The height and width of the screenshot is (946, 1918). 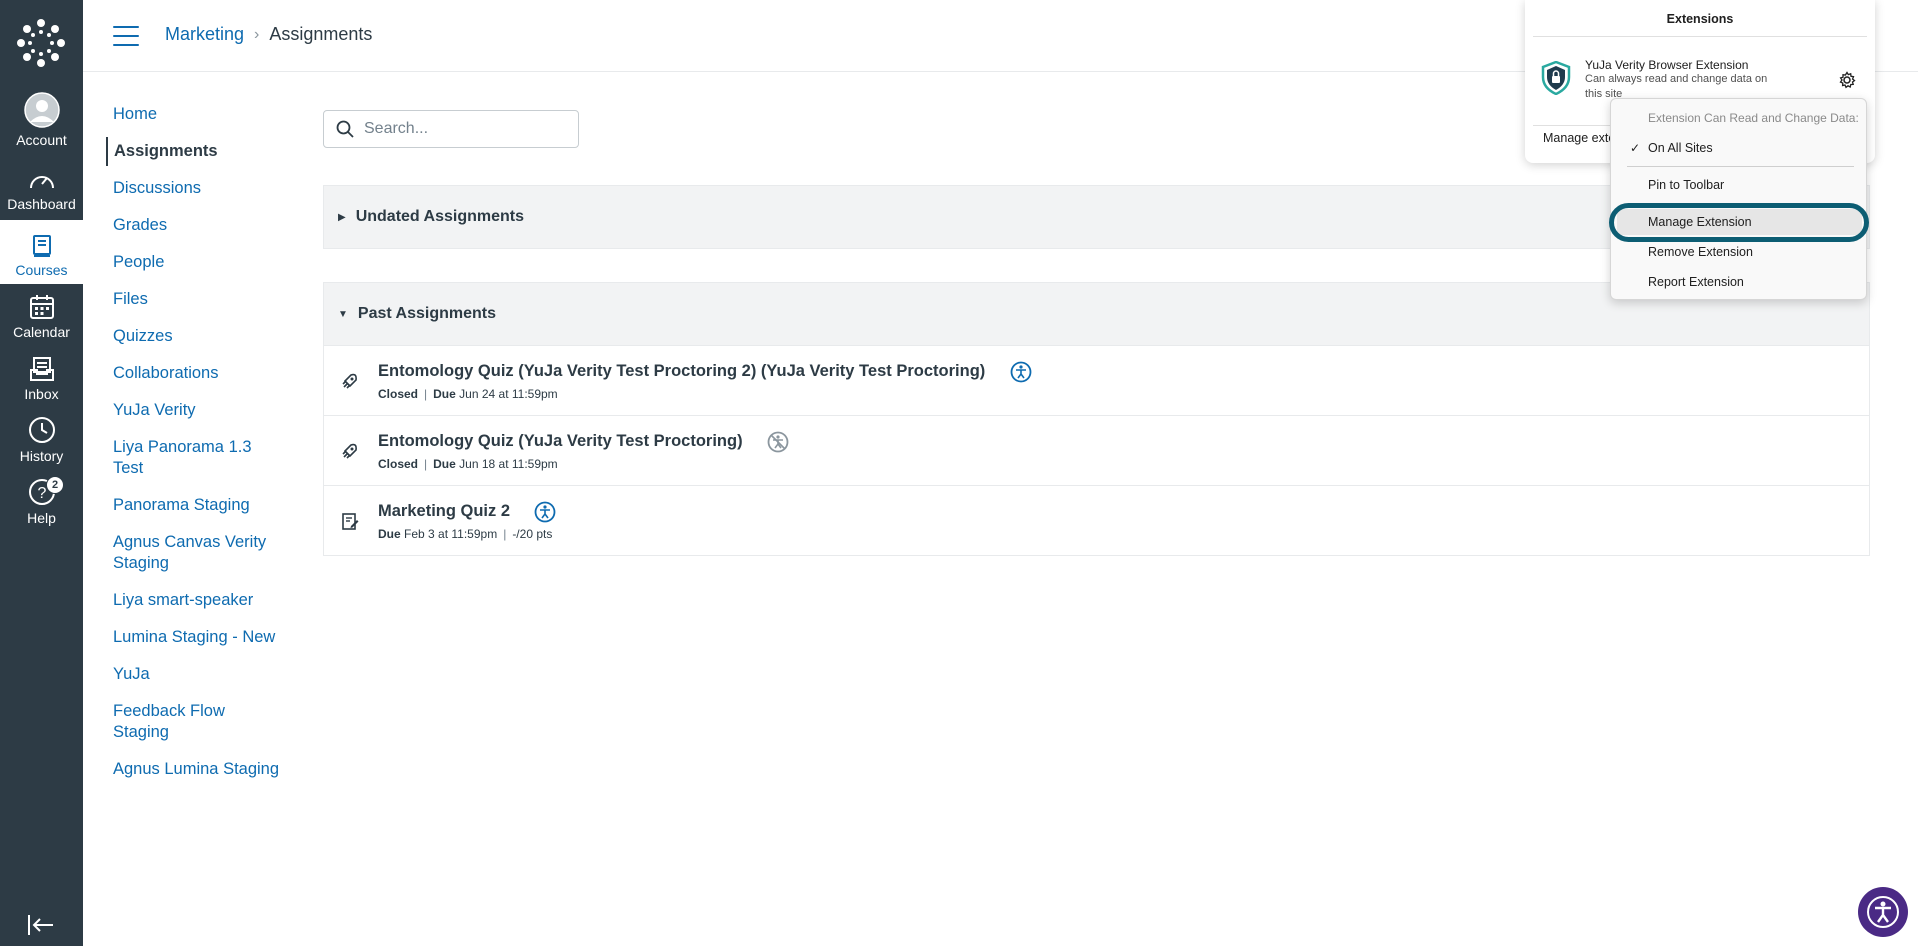 What do you see at coordinates (41, 925) in the screenshot?
I see `collapse-nav-icon` at bounding box center [41, 925].